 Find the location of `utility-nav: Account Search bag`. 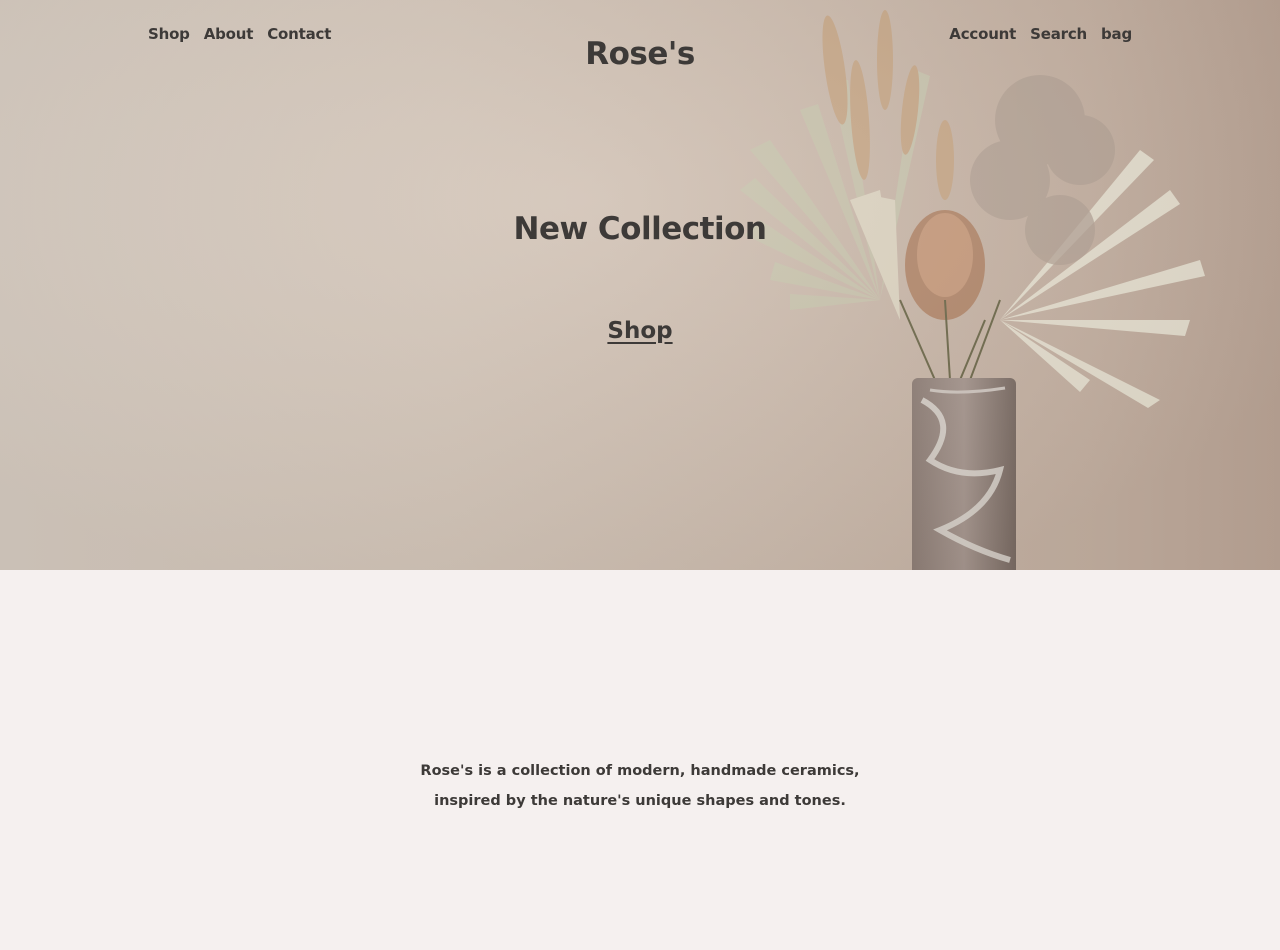

utility-nav: Account Search bag is located at coordinates (1040, 34).